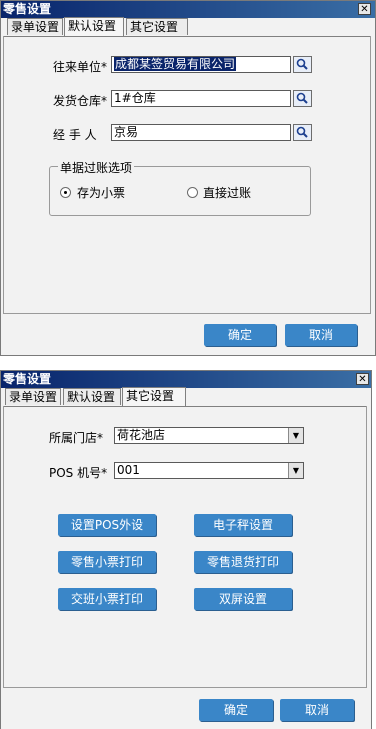 The width and height of the screenshot is (376, 729). What do you see at coordinates (96, 167) in the screenshot?
I see `group-title: 单据过账选项` at bounding box center [96, 167].